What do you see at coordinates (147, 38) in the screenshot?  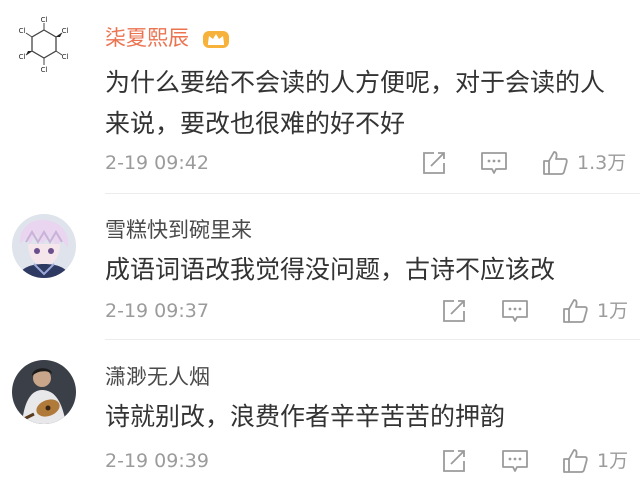 I see `username-text: 柒夏熙辰` at bounding box center [147, 38].